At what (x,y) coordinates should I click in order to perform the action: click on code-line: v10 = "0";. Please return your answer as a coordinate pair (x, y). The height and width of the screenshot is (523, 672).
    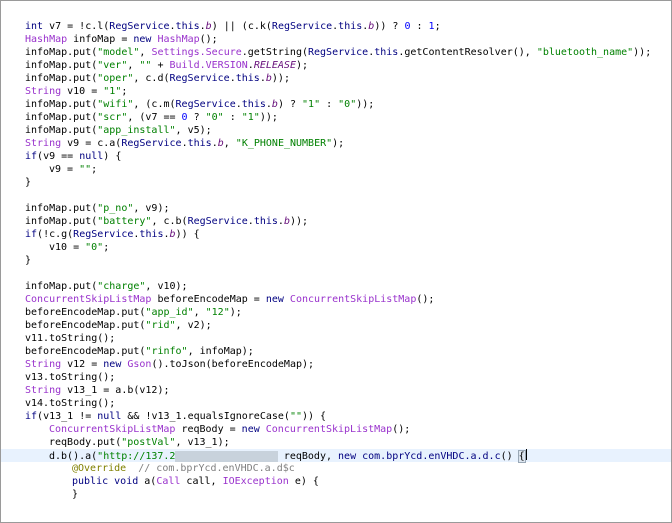
    Looking at the image, I should click on (336, 247).